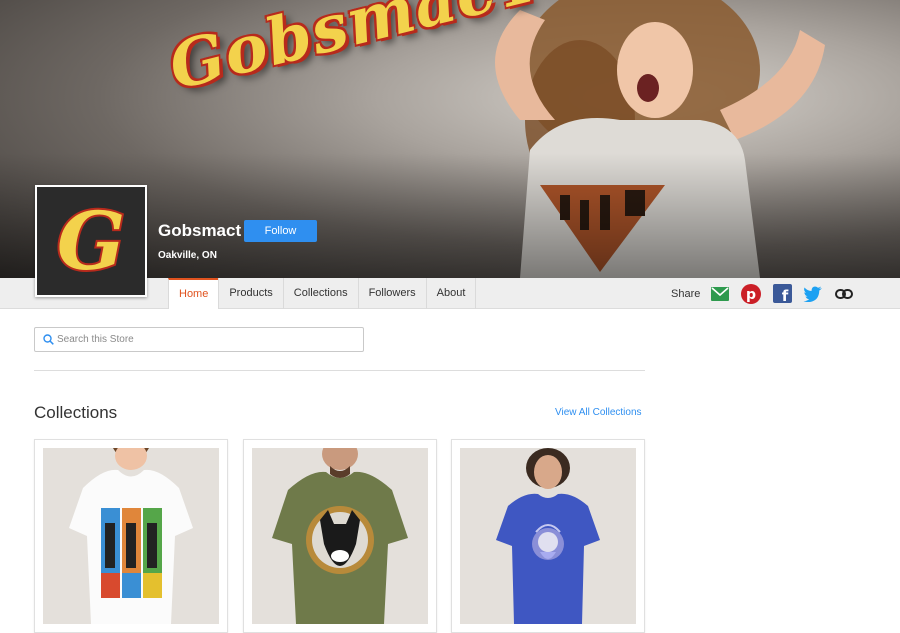 Image resolution: width=900 pixels, height=633 pixels. Describe the element at coordinates (451, 293) in the screenshot. I see `tab-about: About` at that location.